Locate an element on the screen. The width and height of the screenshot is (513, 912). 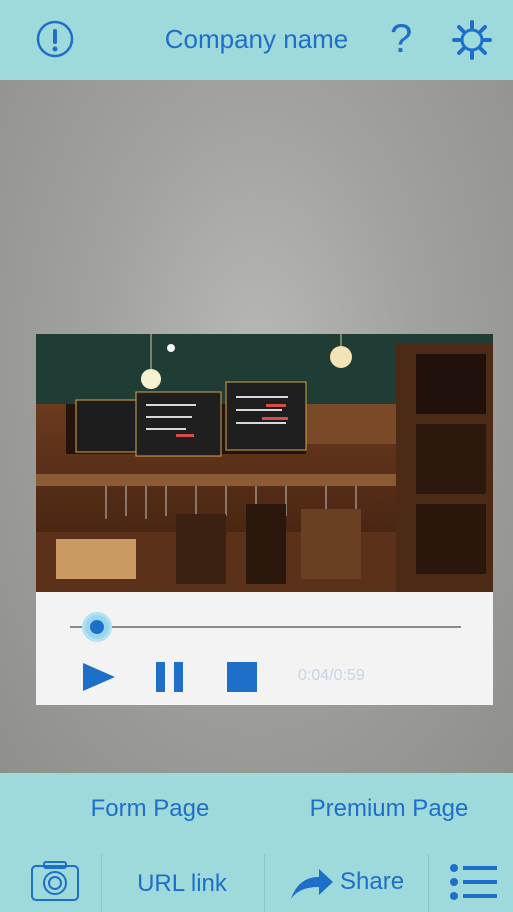
pause-icon is located at coordinates (170, 677).